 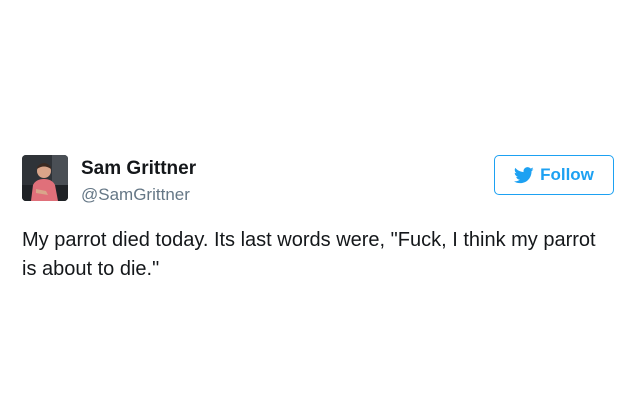 I want to click on avatar-image, so click(x=45, y=178).